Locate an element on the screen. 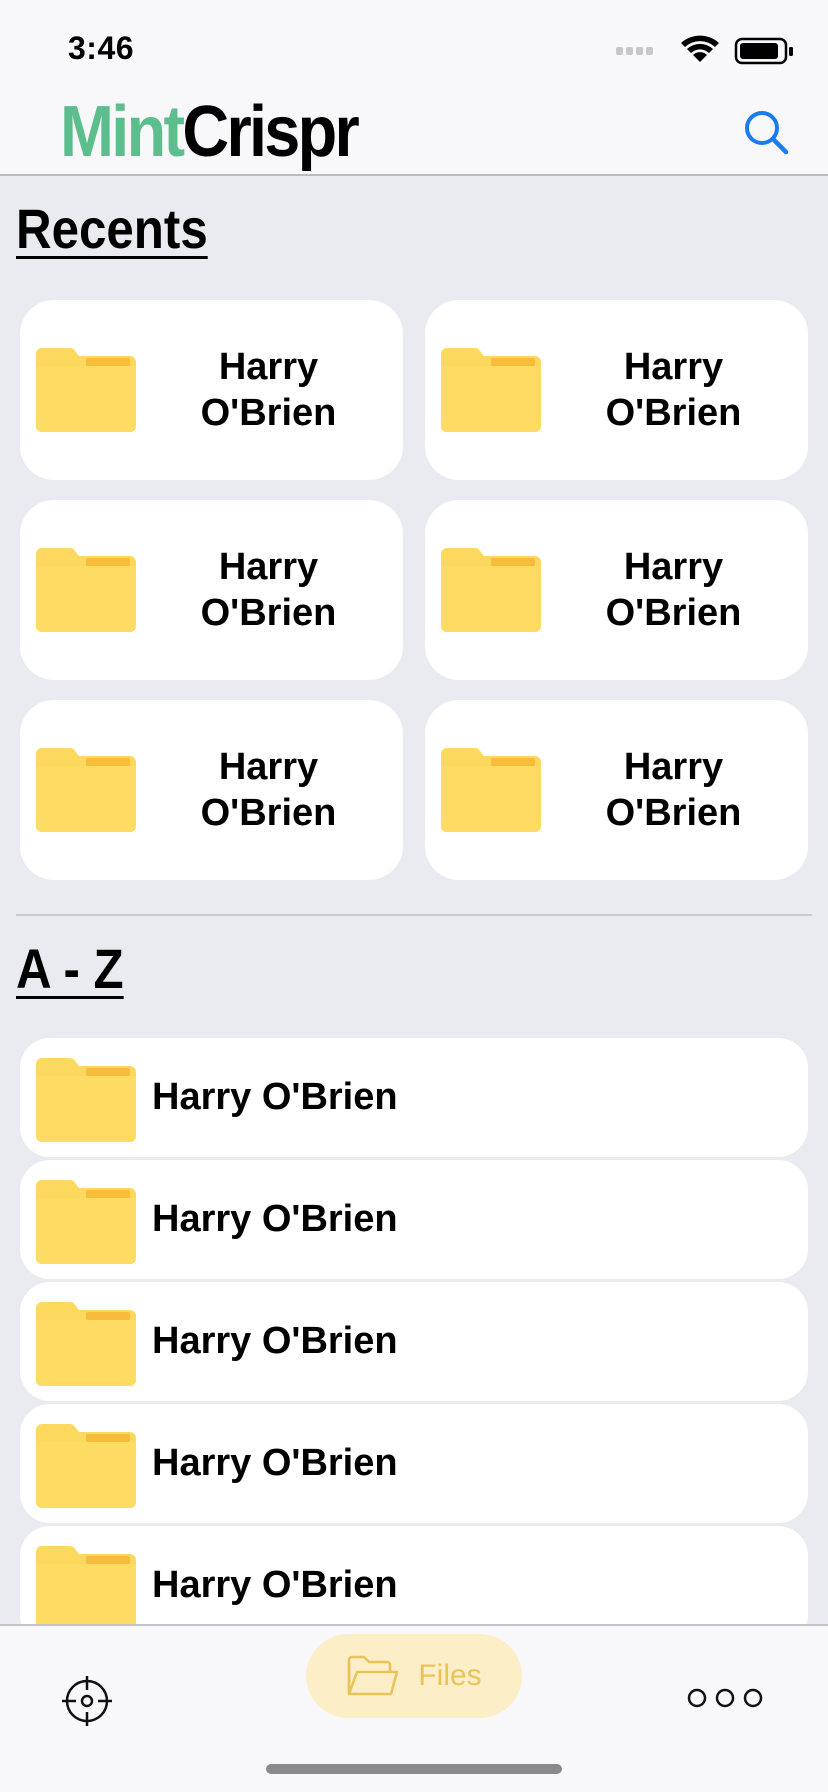 Image resolution: width=828 pixels, height=1792 pixels. tab-more is located at coordinates (725, 1698).